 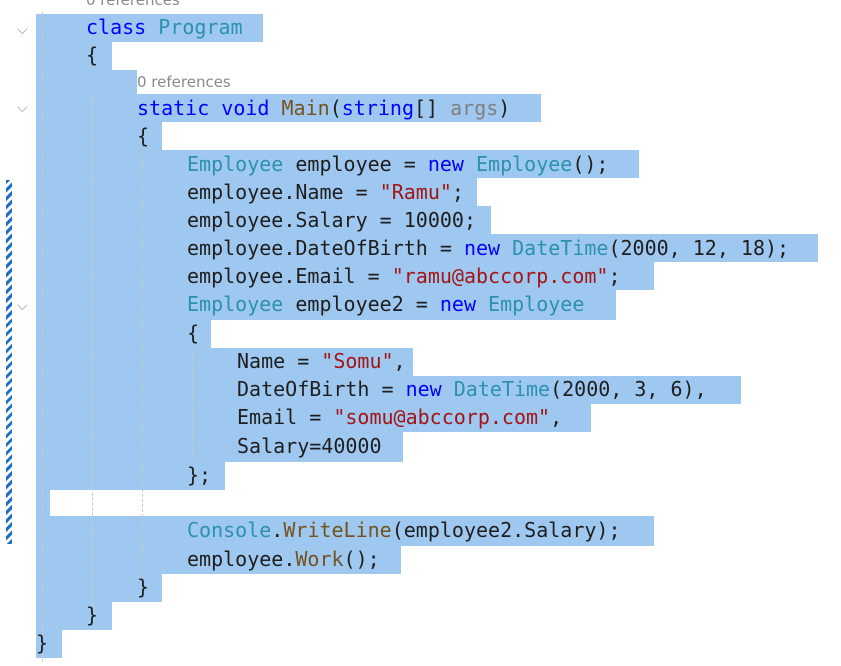 What do you see at coordinates (442, 417) in the screenshot?
I see `string-literal: "somu@abccorp.com"` at bounding box center [442, 417].